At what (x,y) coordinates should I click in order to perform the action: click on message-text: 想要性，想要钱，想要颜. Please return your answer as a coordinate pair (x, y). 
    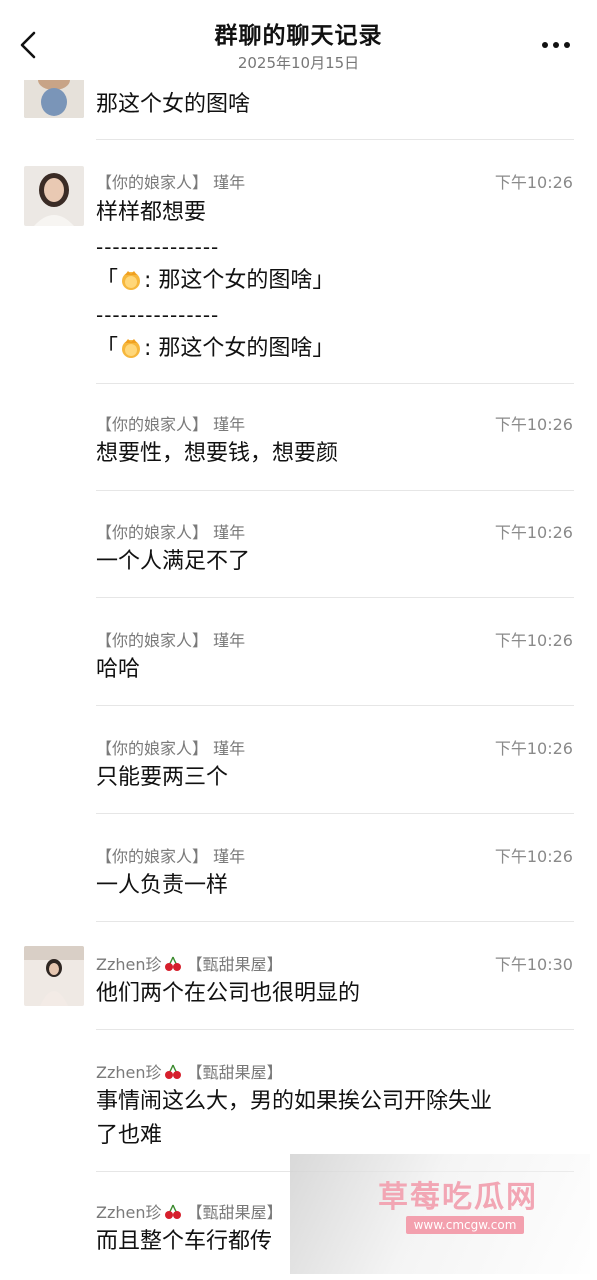
    Looking at the image, I should click on (217, 453).